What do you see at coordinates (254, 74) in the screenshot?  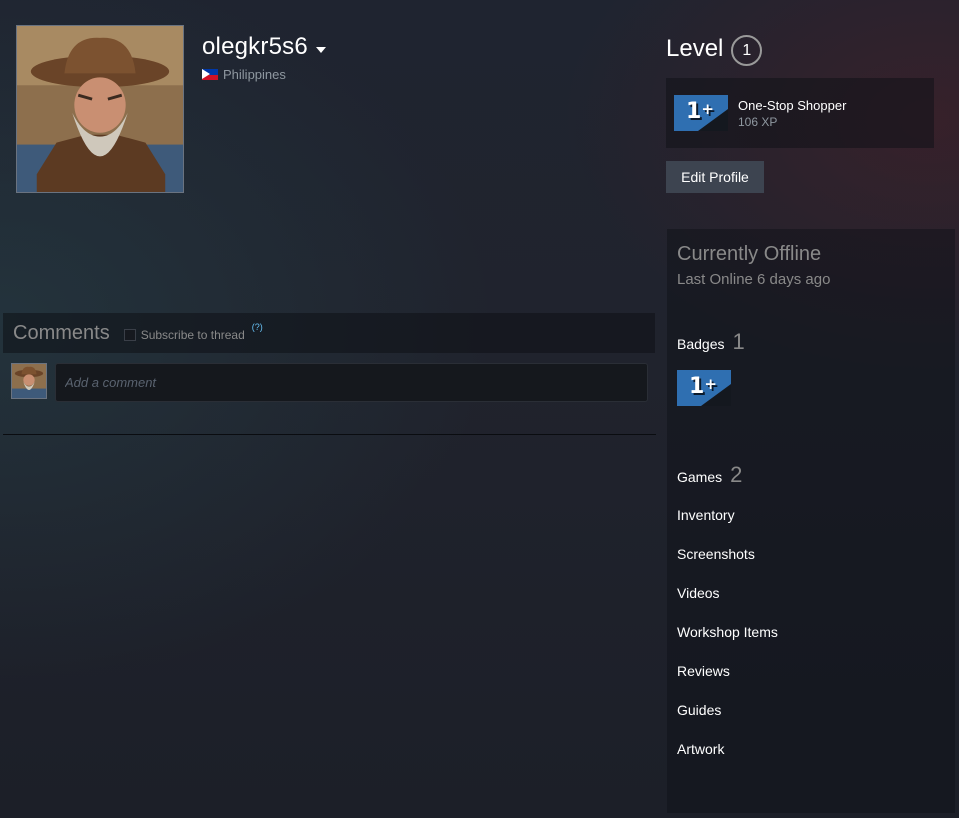 I see `location-text: Philippines` at bounding box center [254, 74].